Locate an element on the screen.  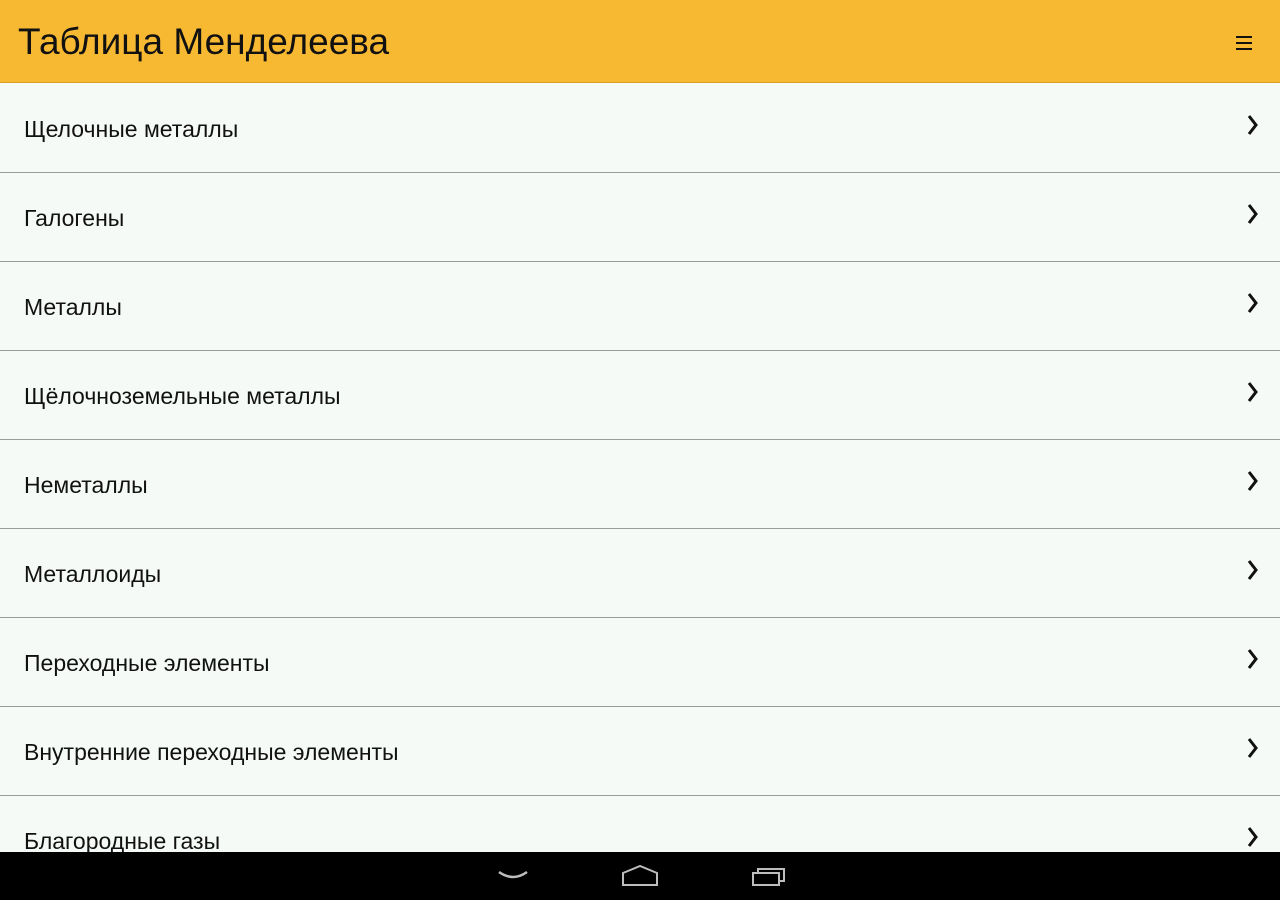
list-item-label: Металлоиды is located at coordinates (93, 574).